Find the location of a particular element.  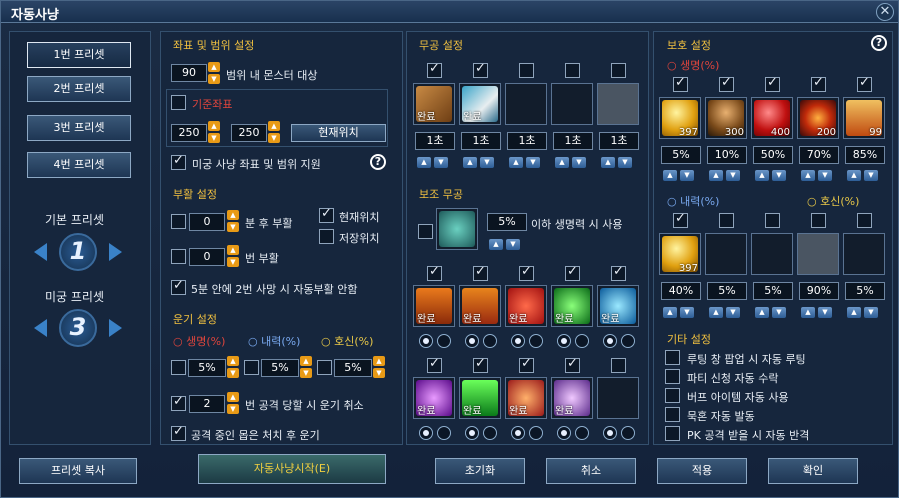

coord-x-input: 250 is located at coordinates (189, 133).